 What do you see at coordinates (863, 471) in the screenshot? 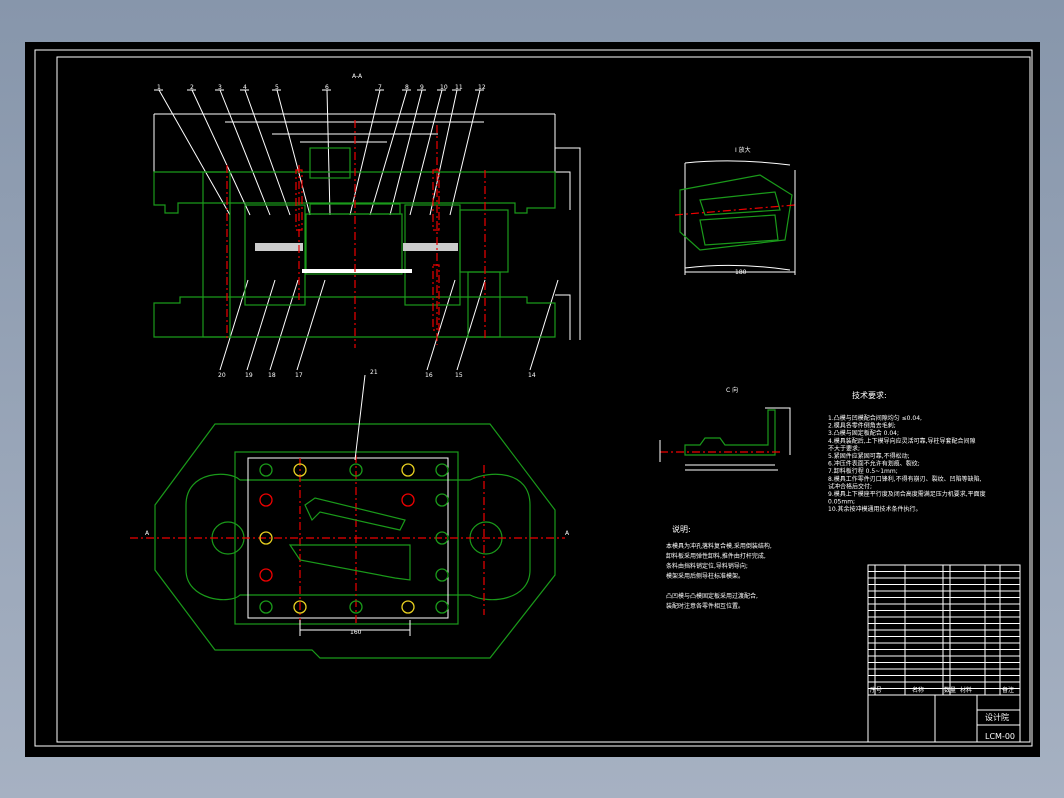
I see `tech-item: 7.卸料板行程 0.5~1mm;` at bounding box center [863, 471].